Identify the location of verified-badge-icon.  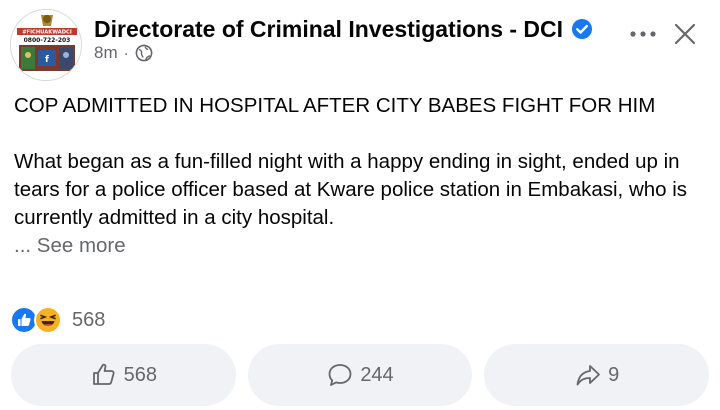
(582, 29).